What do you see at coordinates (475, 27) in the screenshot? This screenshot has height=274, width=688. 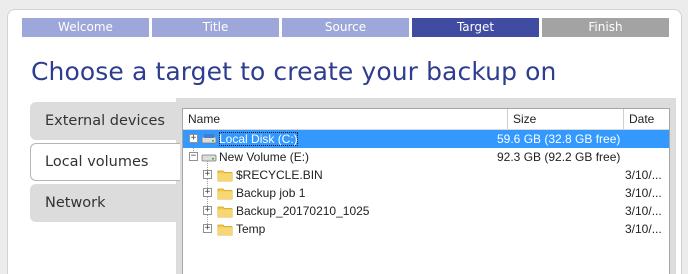 I see `step-target: Target` at bounding box center [475, 27].